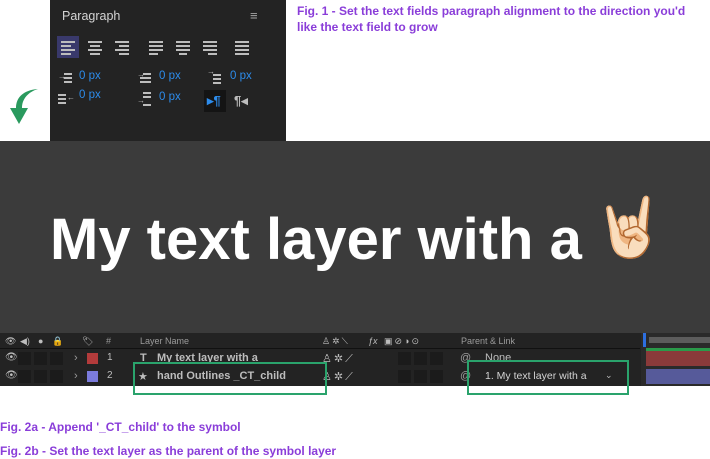 This screenshot has height=459, width=710. I want to click on layer-number: 2, so click(110, 375).